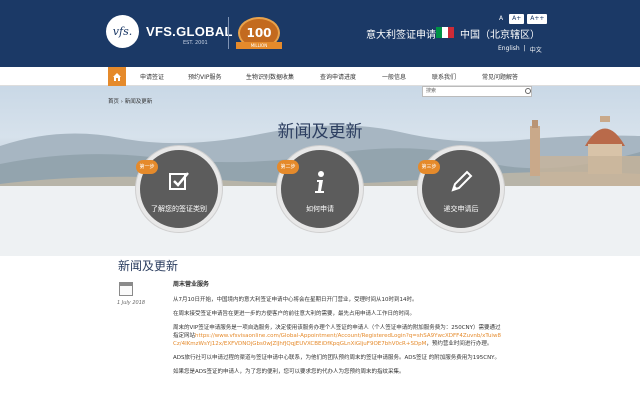 Image resolution: width=640 pixels, height=409 pixels. Describe the element at coordinates (259, 33) in the screenshot. I see `badge-number: 100` at that location.